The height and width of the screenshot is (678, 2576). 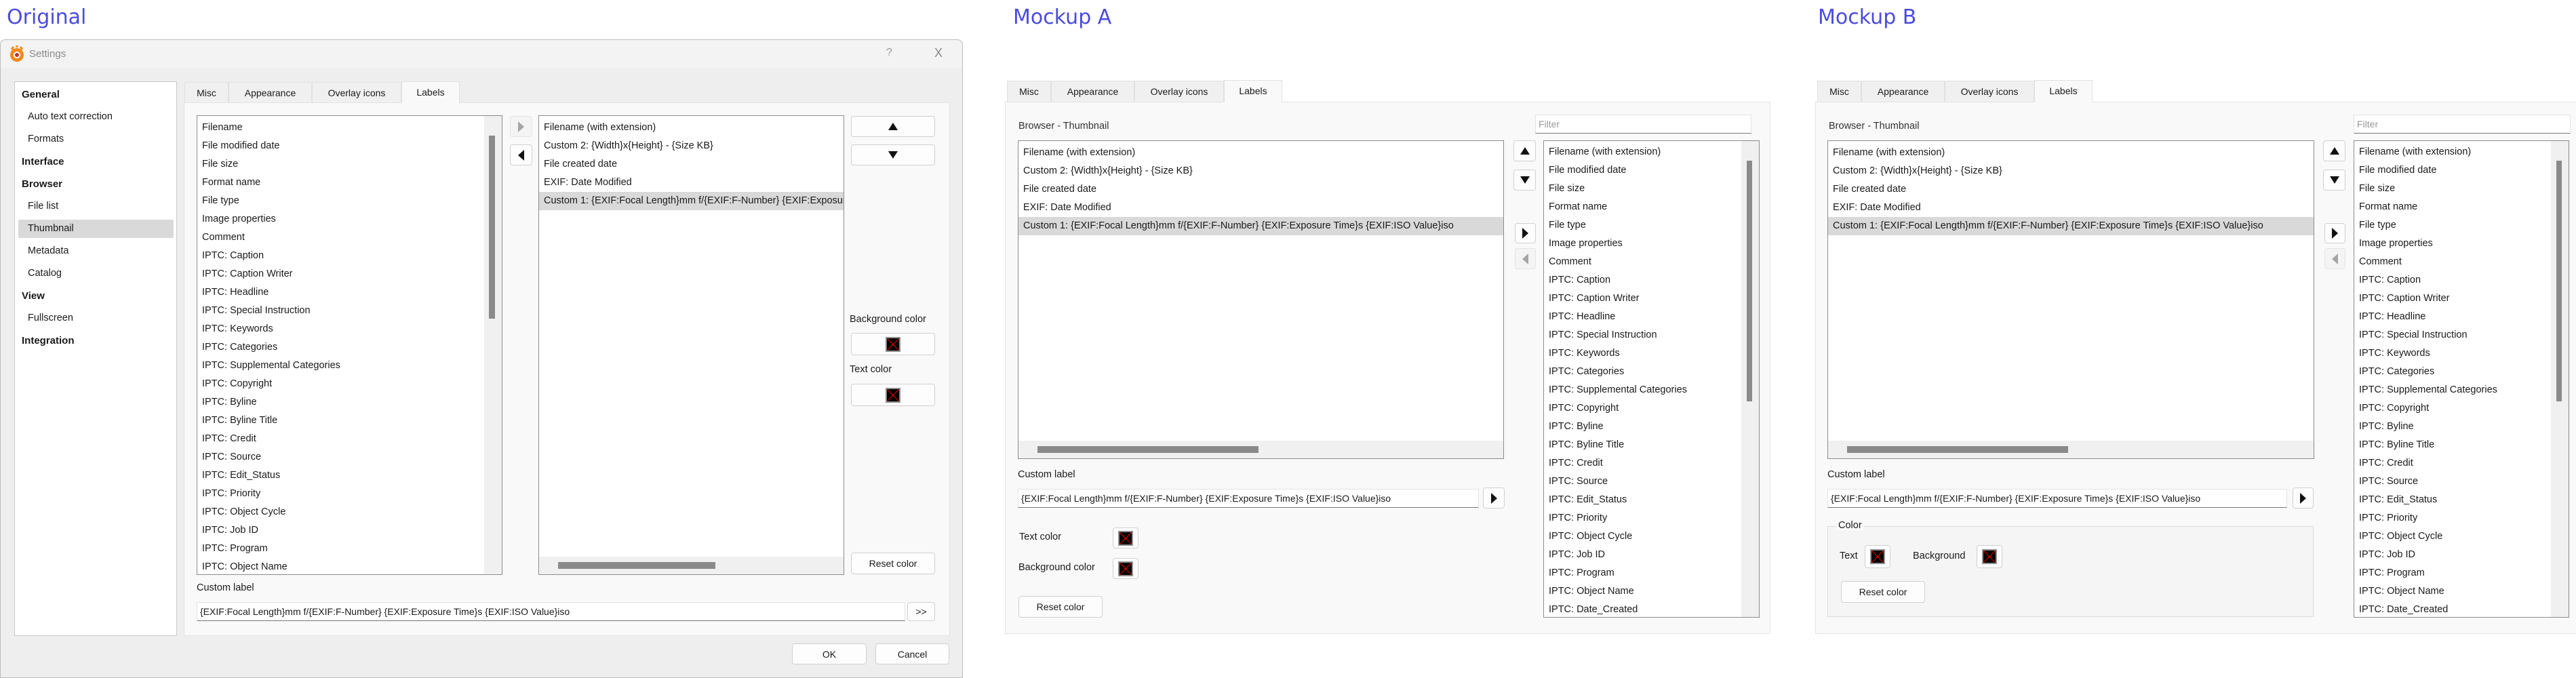 What do you see at coordinates (912, 653) in the screenshot?
I see `cancel-button: Cancel` at bounding box center [912, 653].